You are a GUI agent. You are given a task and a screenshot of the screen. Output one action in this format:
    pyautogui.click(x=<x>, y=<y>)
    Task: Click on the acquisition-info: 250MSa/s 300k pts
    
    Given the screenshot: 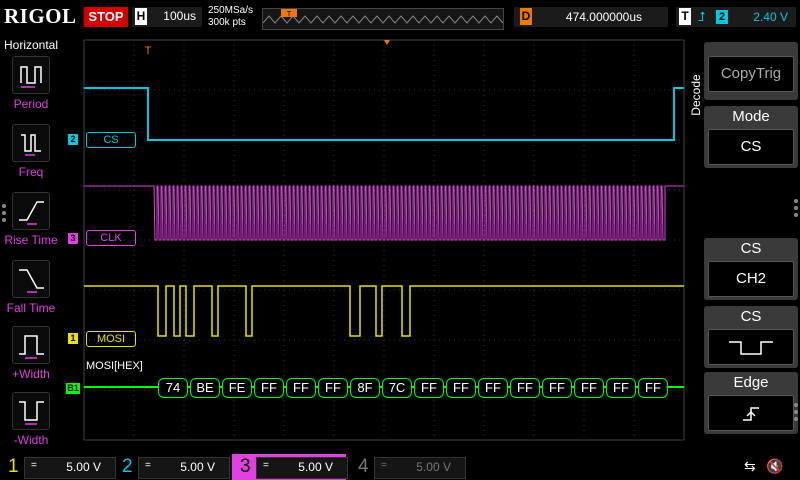 What is the action you would take?
    pyautogui.click(x=230, y=17)
    